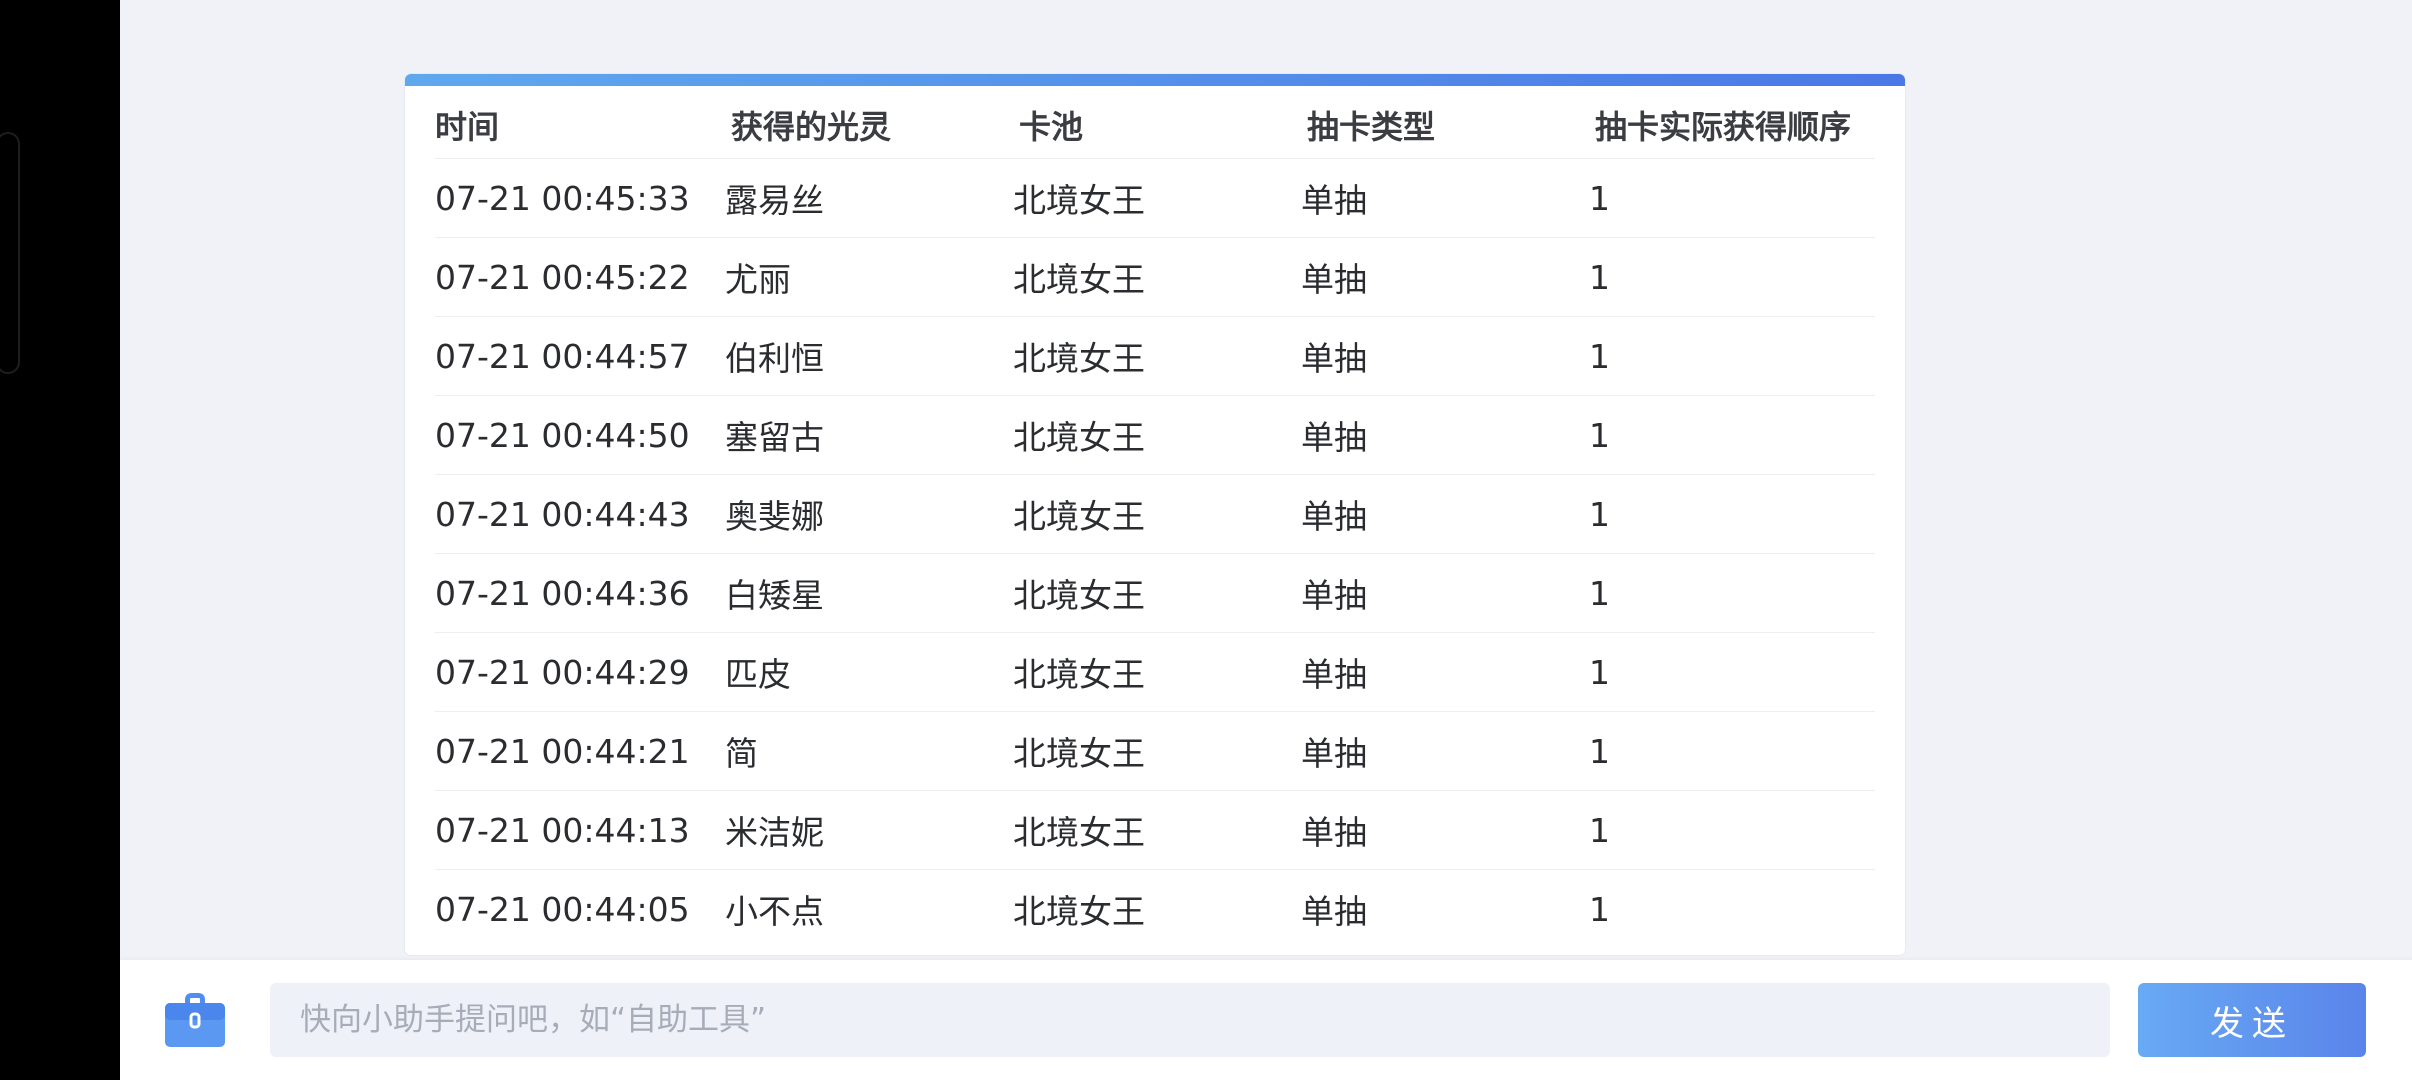  I want to click on table-row: 07-21 00:44:29 匹皮 北境女王 单抽 1, so click(1155, 672).